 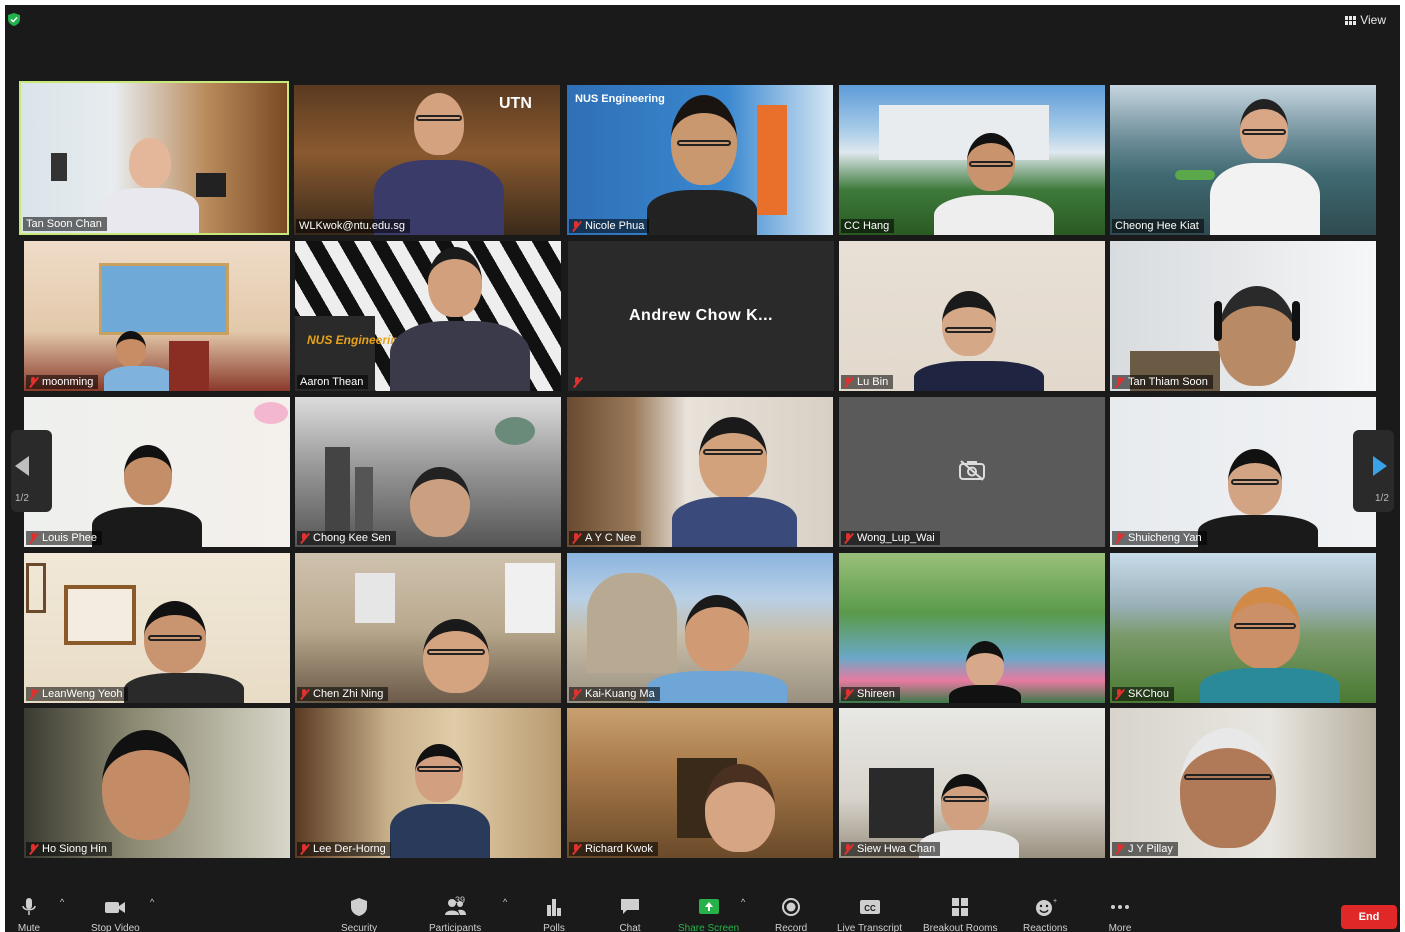 I want to click on participant-name: Kai-Kuang Ma, so click(x=614, y=694).